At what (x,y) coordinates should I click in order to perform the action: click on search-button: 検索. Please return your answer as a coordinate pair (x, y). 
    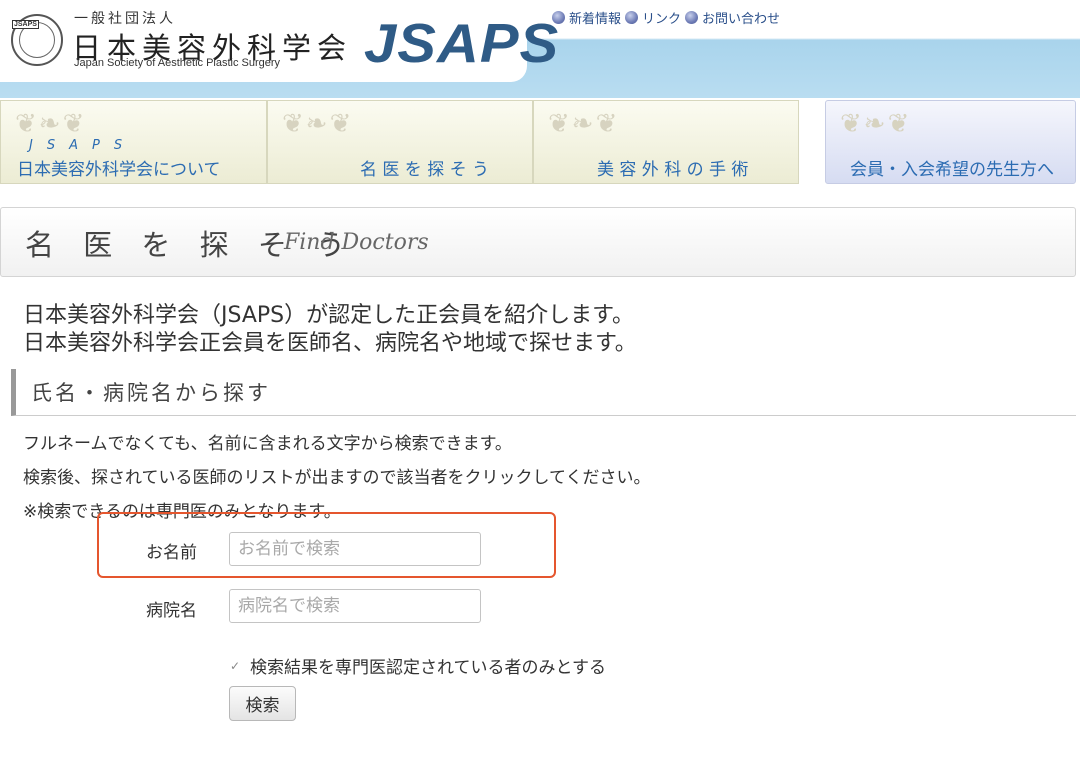
    Looking at the image, I should click on (262, 703).